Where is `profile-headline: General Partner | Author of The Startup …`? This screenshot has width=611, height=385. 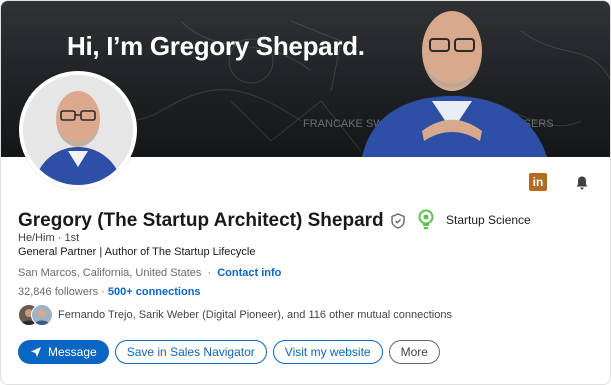 profile-headline: General Partner | Author of The Startup … is located at coordinates (137, 252).